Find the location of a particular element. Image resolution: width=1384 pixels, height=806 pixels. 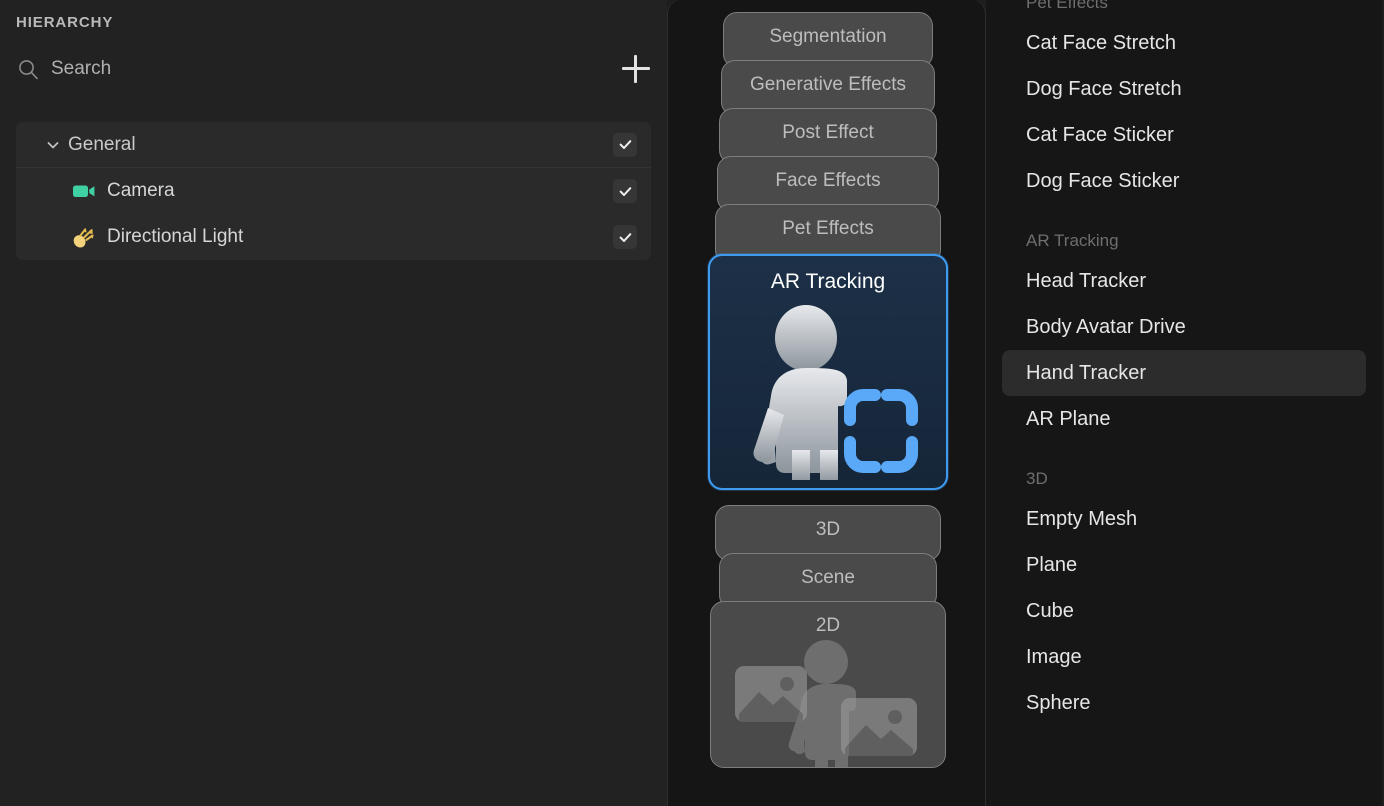

category-card-label: Scene is located at coordinates (828, 577).